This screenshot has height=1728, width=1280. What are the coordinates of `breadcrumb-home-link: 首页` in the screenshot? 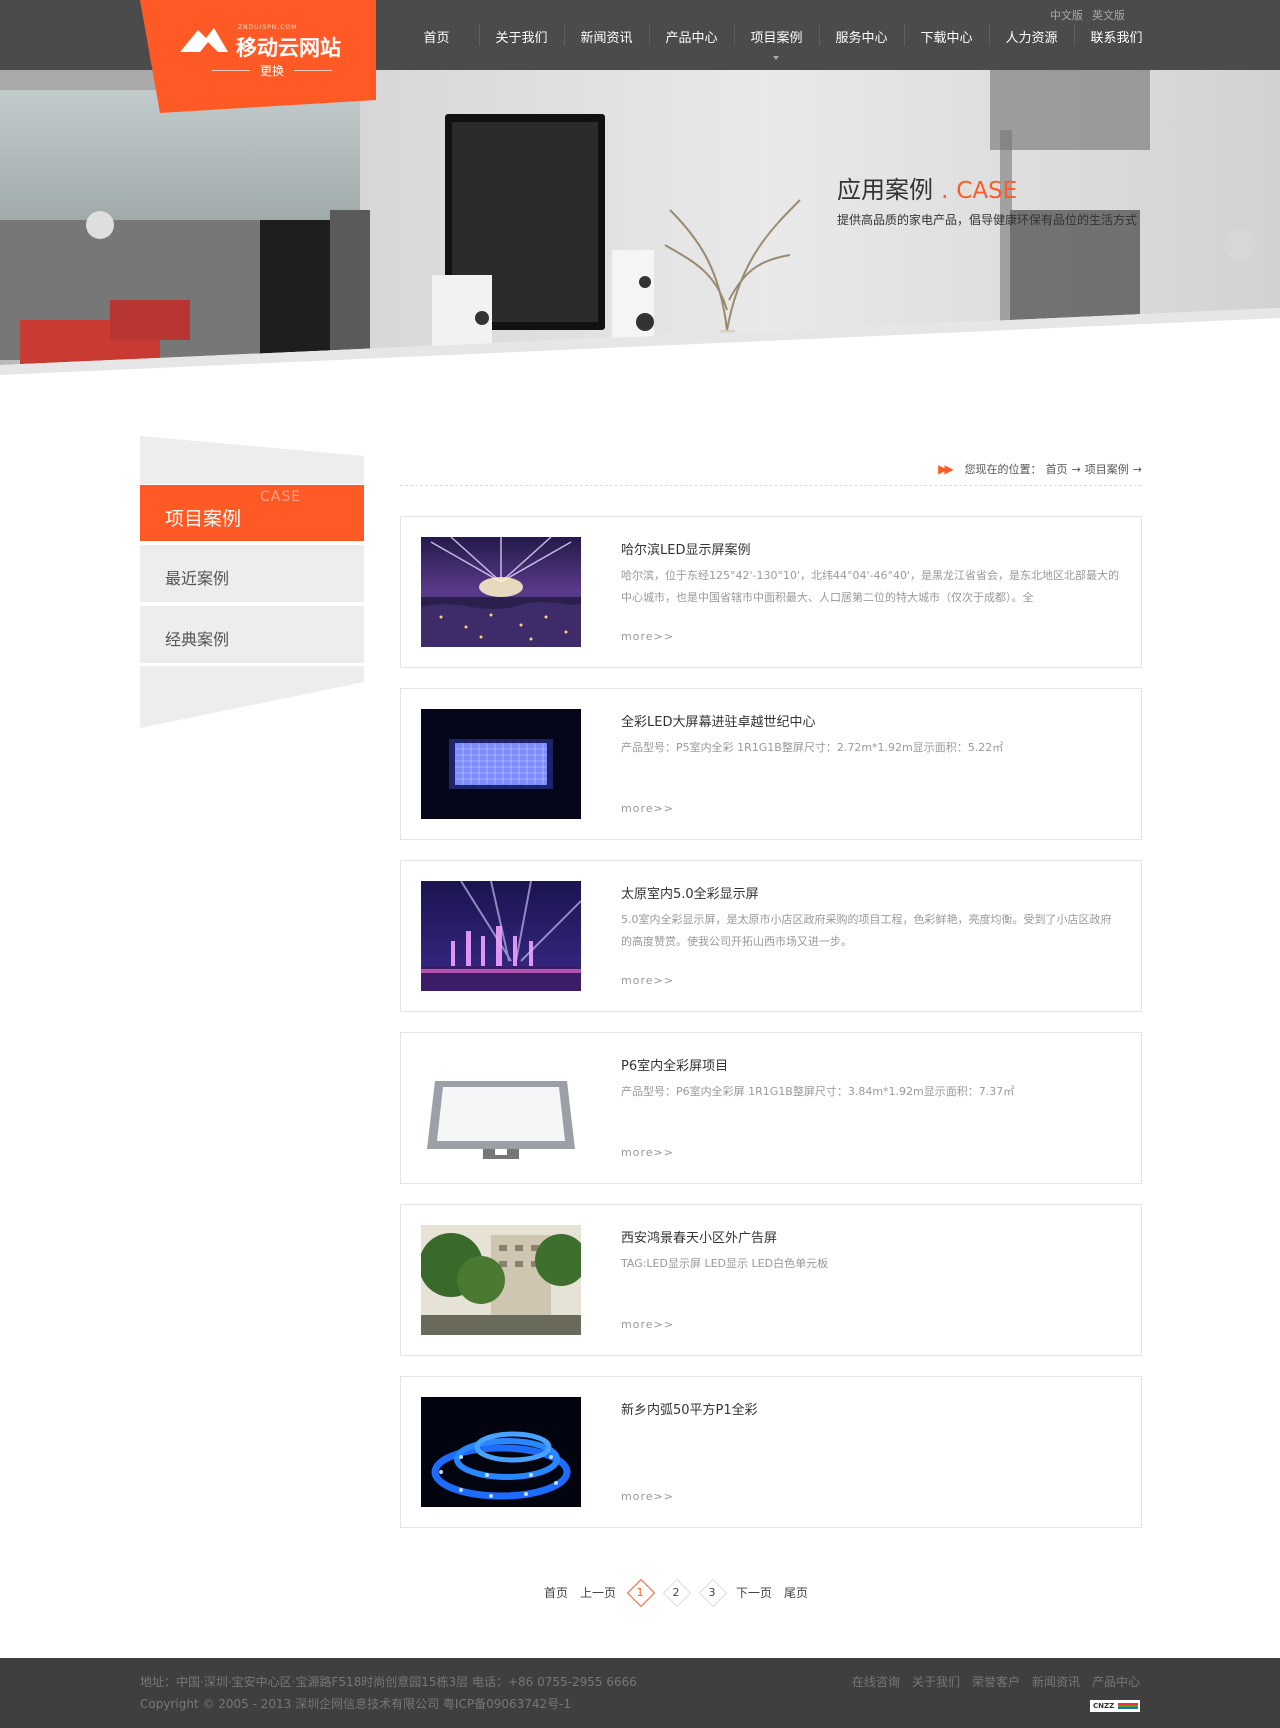 It's located at (1057, 469).